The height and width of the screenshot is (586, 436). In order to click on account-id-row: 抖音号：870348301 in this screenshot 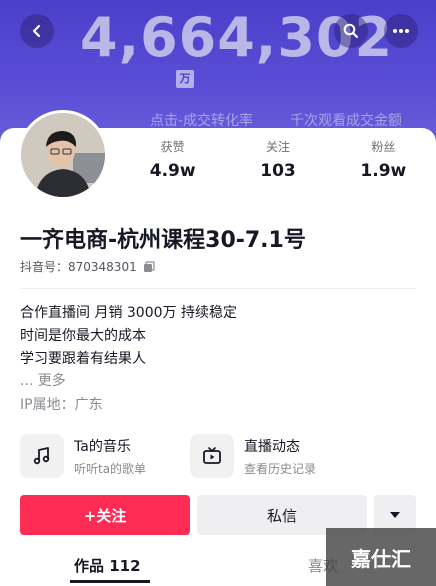, I will do `click(87, 266)`.